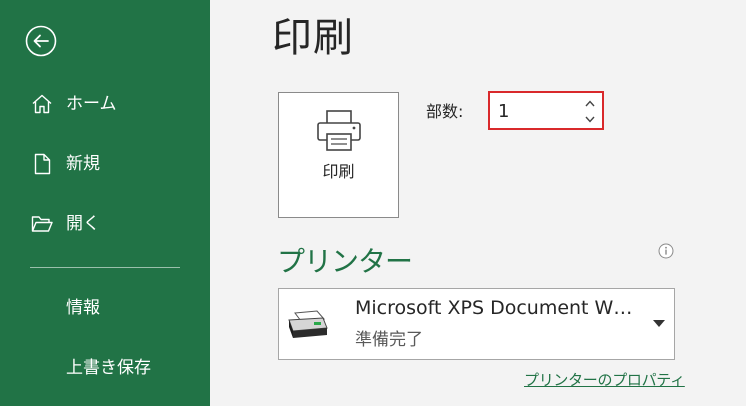 The image size is (746, 406). Describe the element at coordinates (42, 164) in the screenshot. I see `new-document-icon` at that location.